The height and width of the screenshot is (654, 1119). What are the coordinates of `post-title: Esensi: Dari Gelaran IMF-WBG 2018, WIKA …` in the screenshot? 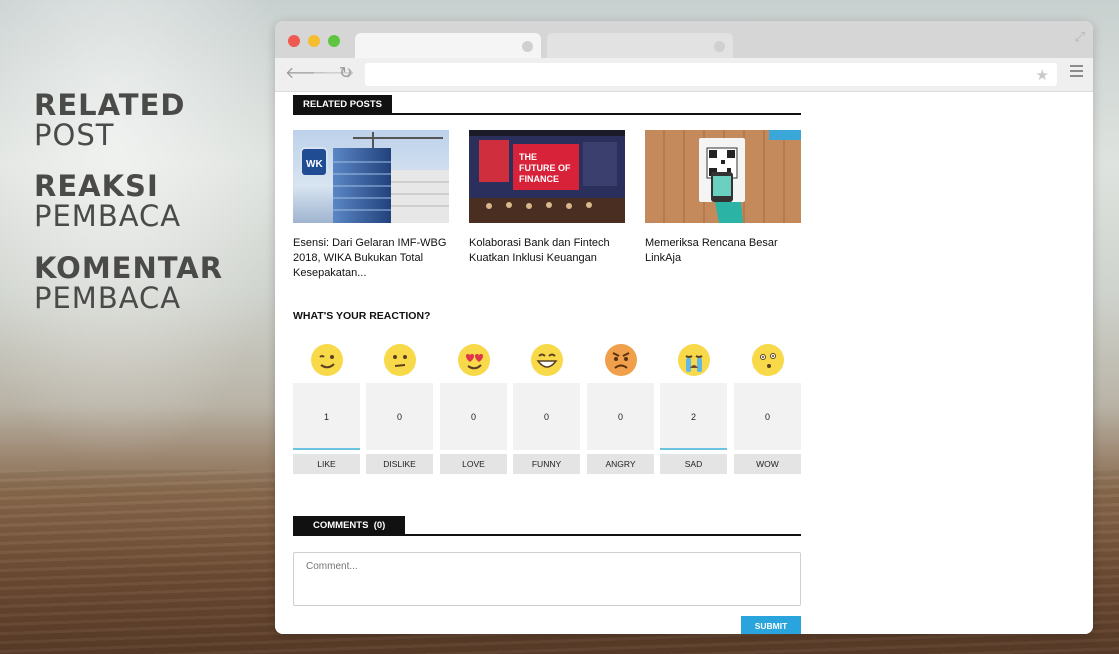 It's located at (371, 258).